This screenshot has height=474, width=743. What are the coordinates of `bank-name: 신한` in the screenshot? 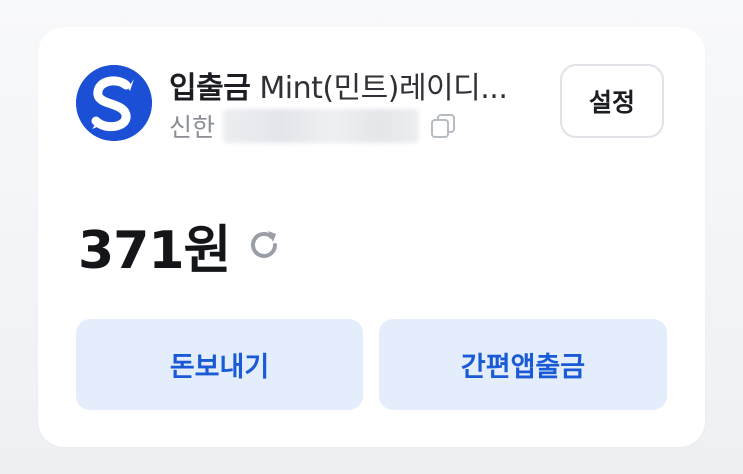 It's located at (192, 127).